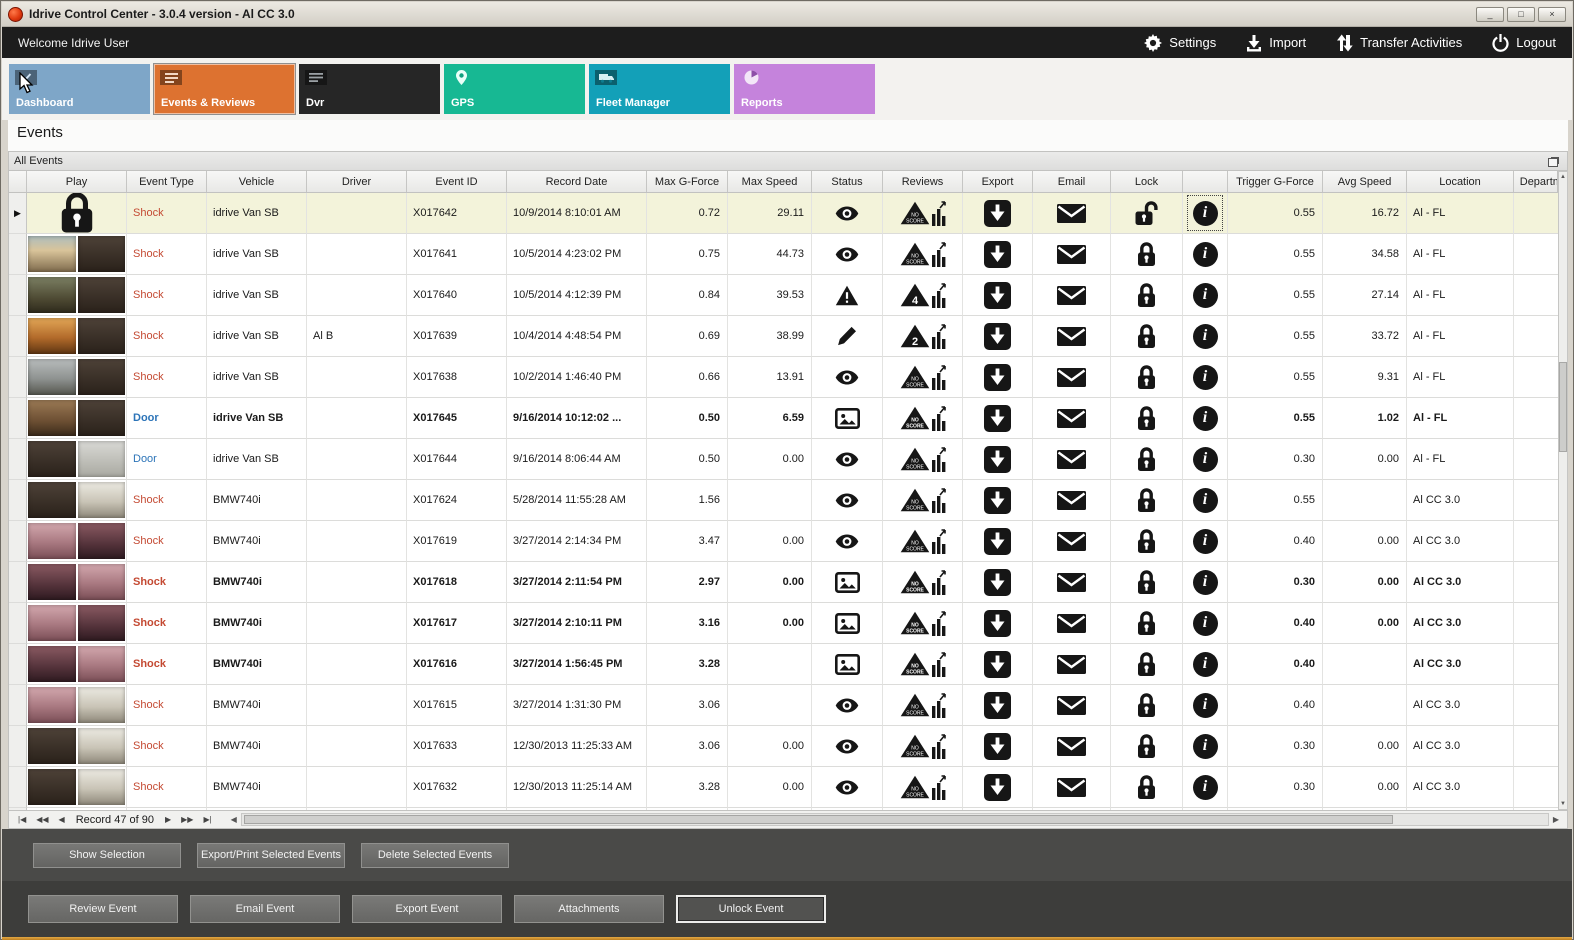  What do you see at coordinates (923, 295) in the screenshot?
I see `reviews-score-icon: 4` at bounding box center [923, 295].